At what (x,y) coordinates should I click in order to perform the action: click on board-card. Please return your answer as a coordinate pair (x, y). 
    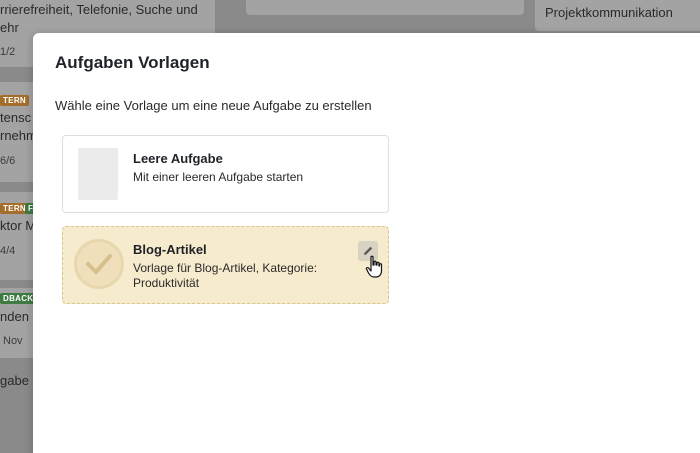
    Looking at the image, I should click on (385, 7).